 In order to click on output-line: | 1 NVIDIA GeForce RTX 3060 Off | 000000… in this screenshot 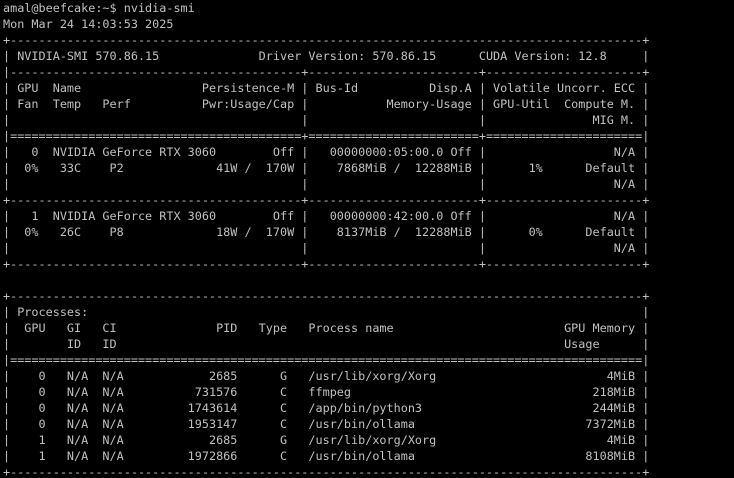, I will do `click(326, 216)`.